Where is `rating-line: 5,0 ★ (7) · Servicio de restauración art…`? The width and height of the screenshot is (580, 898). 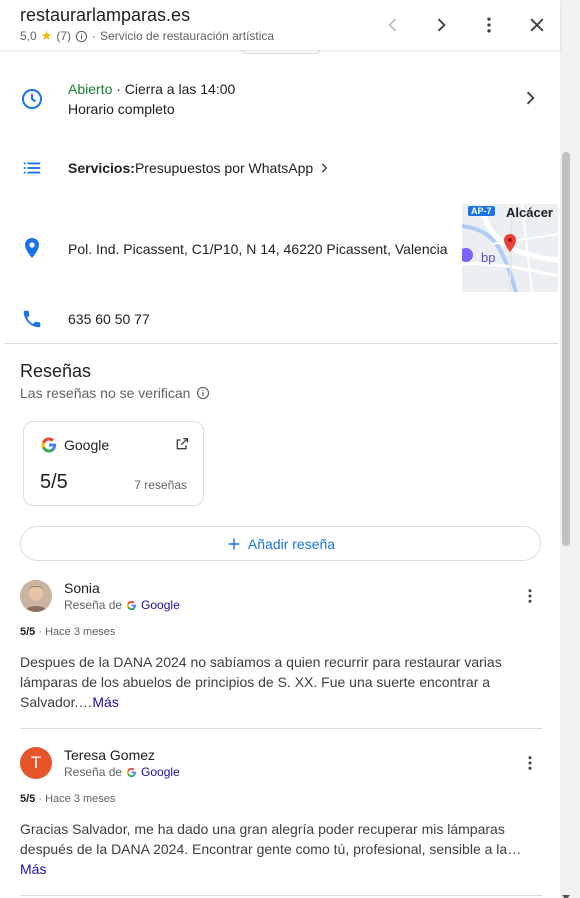
rating-line: 5,0 ★ (7) · Servicio de restauración art… is located at coordinates (147, 36).